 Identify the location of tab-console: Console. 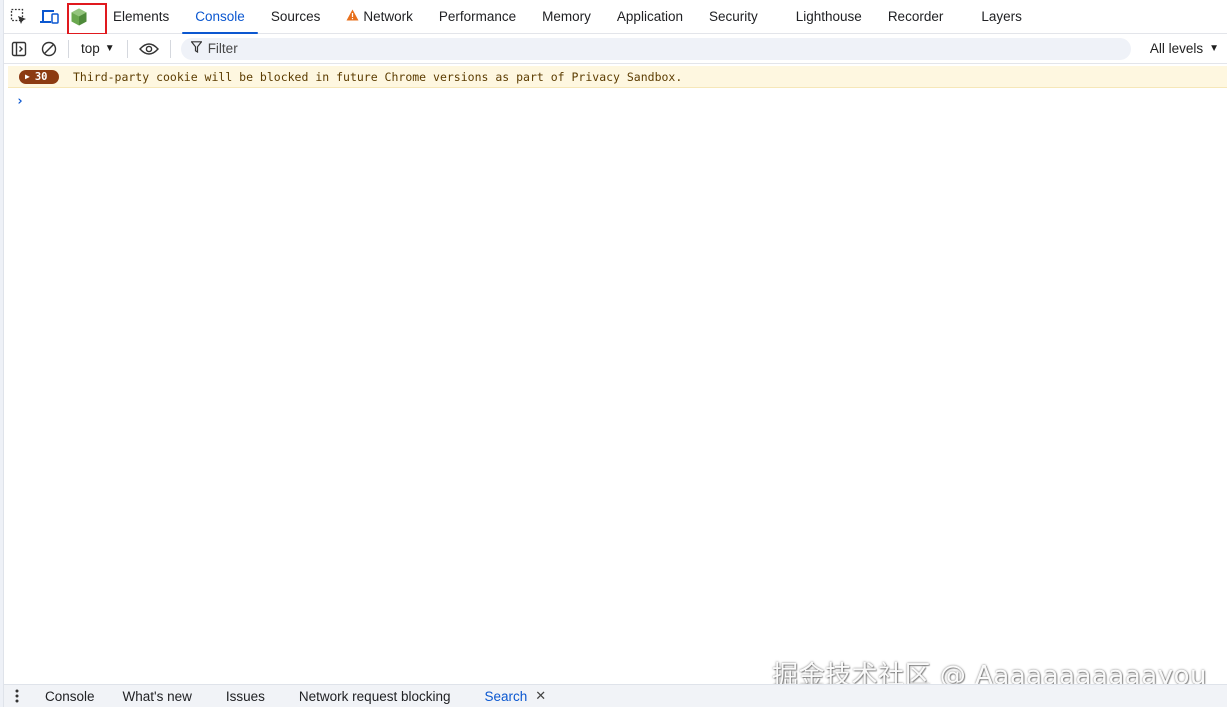
(220, 17).